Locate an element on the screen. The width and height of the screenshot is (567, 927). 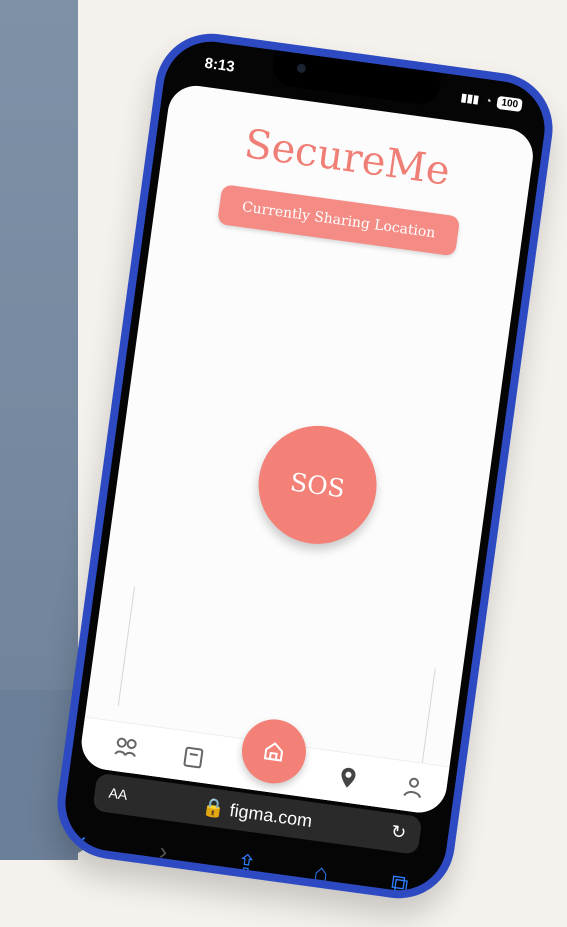
camera-icon is located at coordinates (301, 68).